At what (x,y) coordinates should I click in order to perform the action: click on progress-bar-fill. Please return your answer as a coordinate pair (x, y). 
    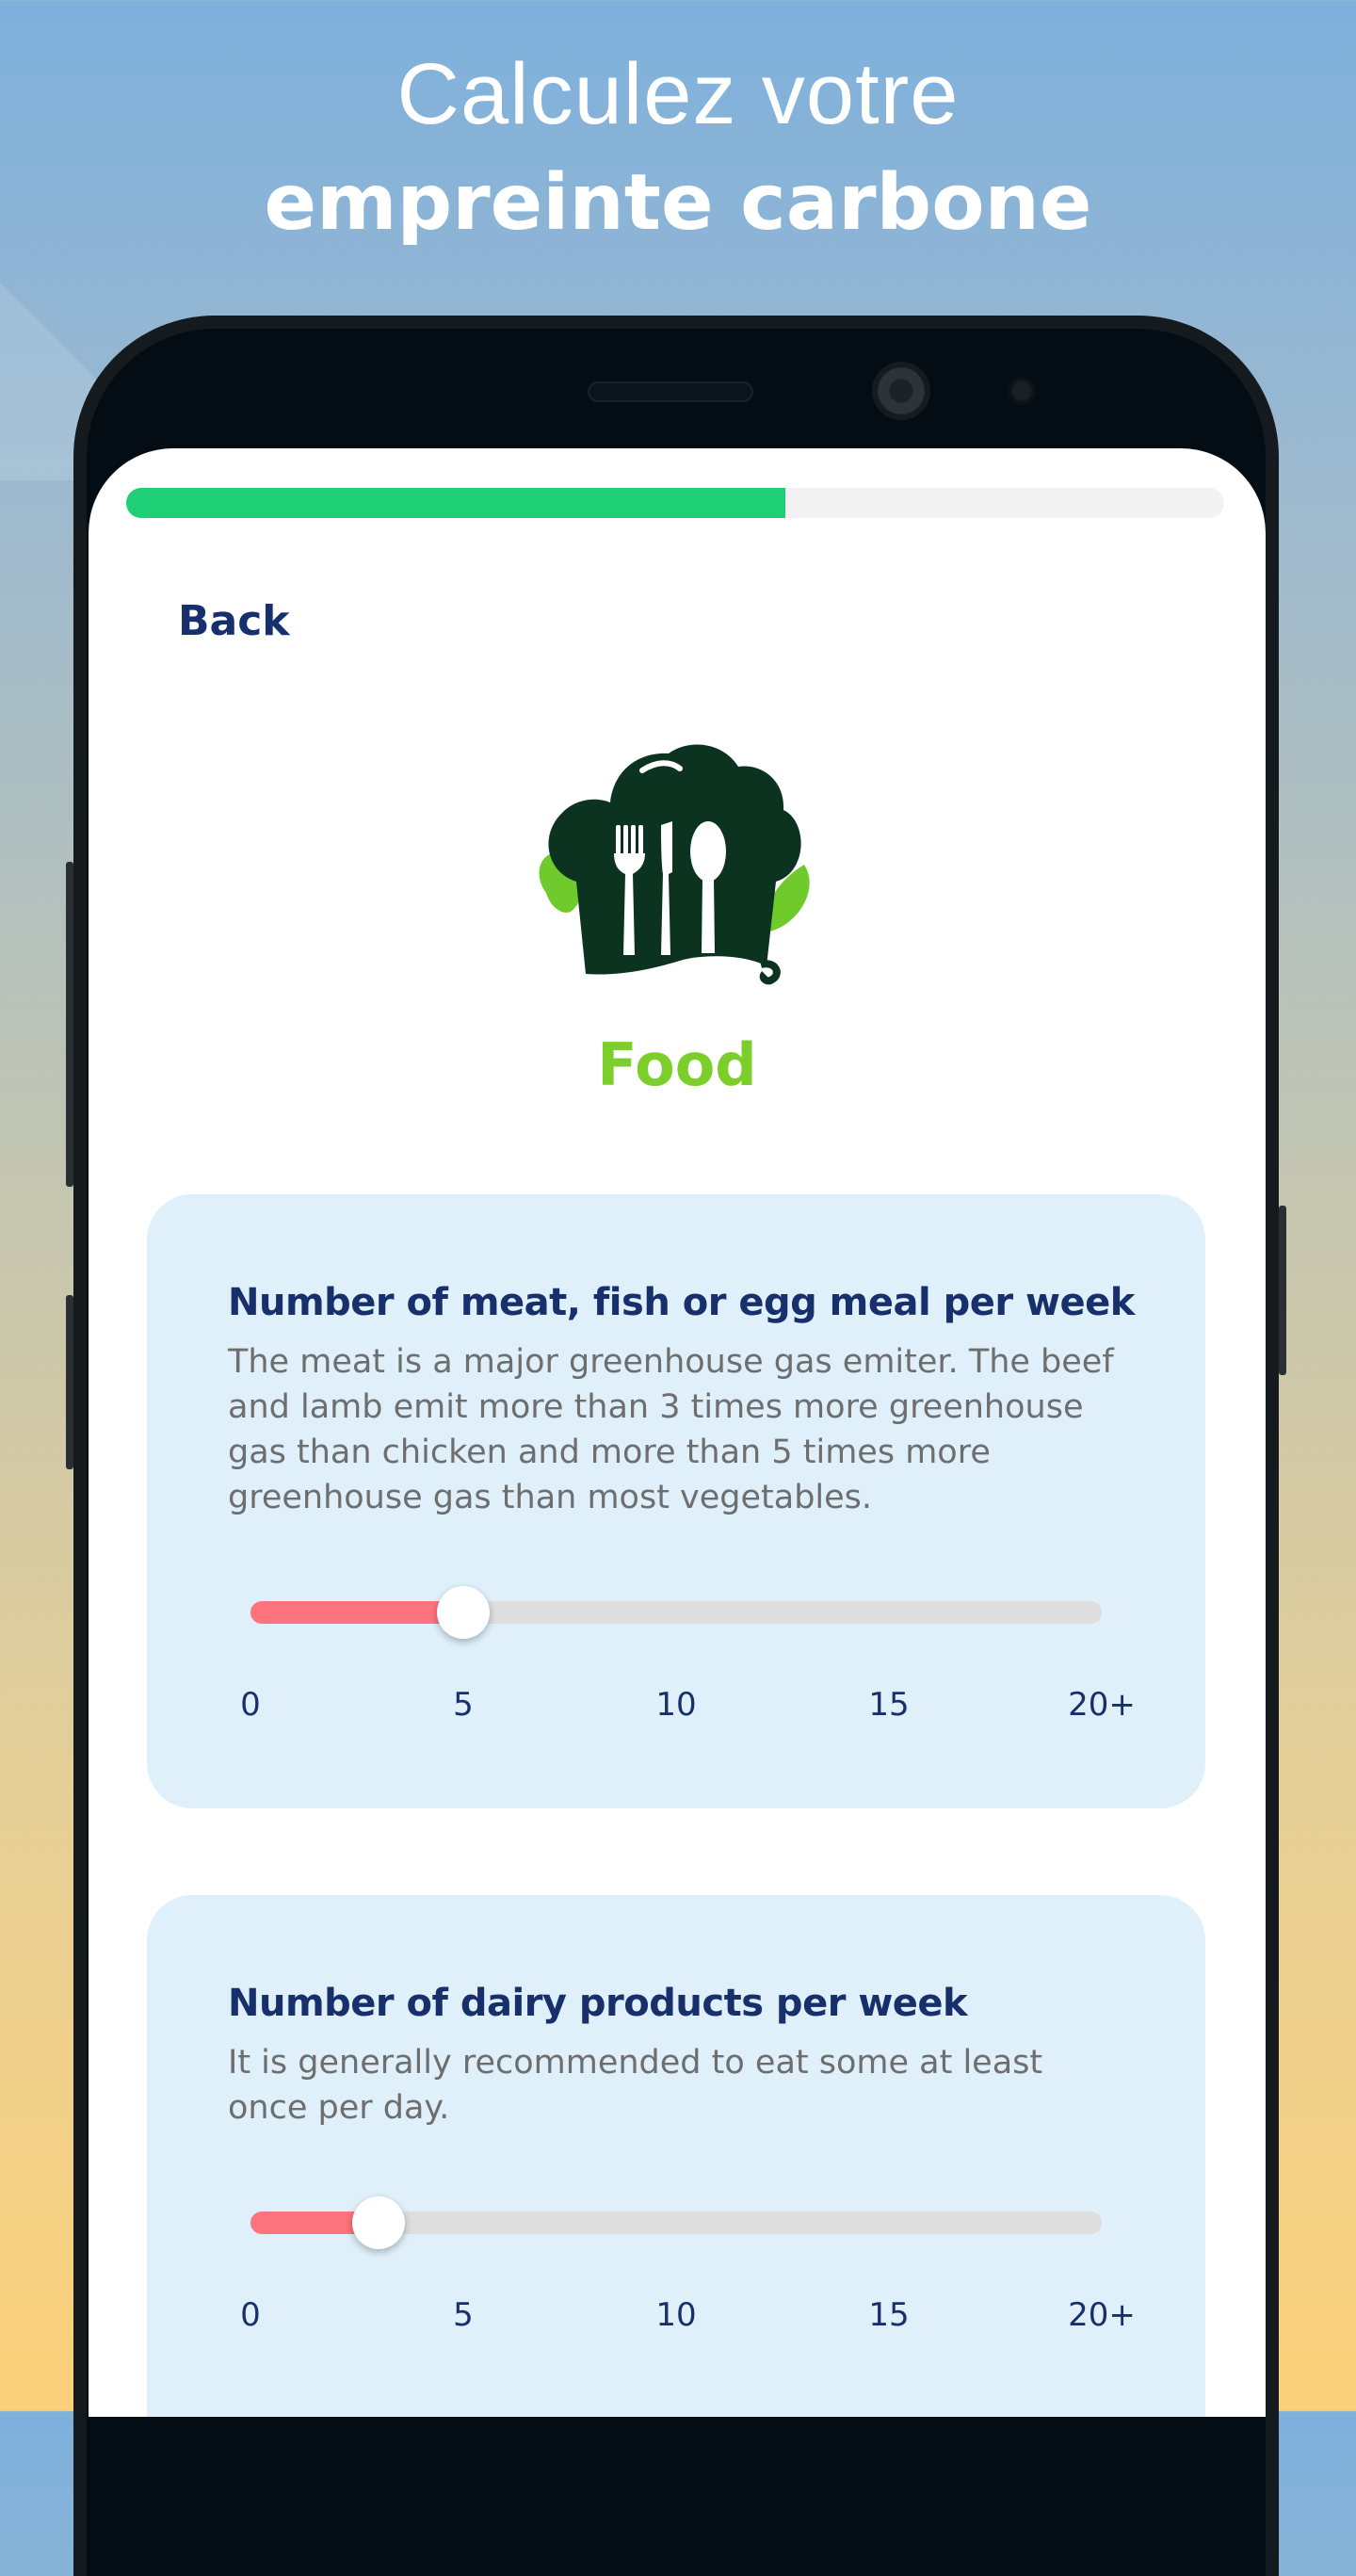
    Looking at the image, I should click on (456, 503).